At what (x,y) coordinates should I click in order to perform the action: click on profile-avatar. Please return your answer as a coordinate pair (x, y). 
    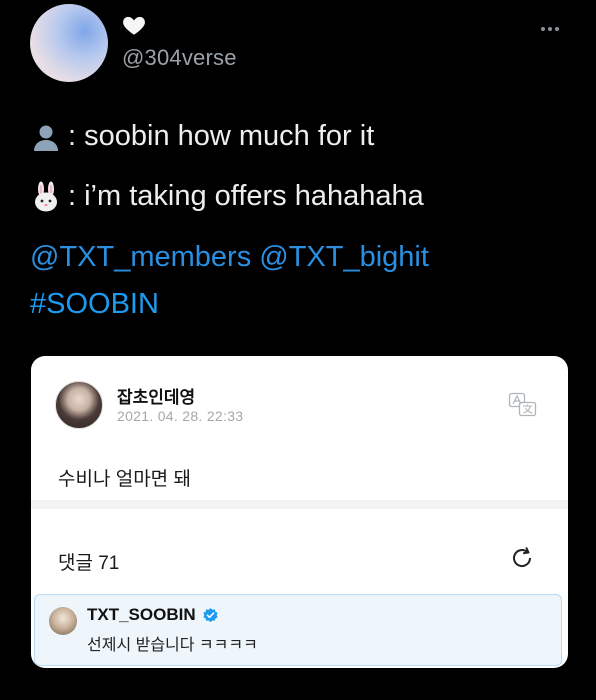
    Looking at the image, I should click on (69, 43).